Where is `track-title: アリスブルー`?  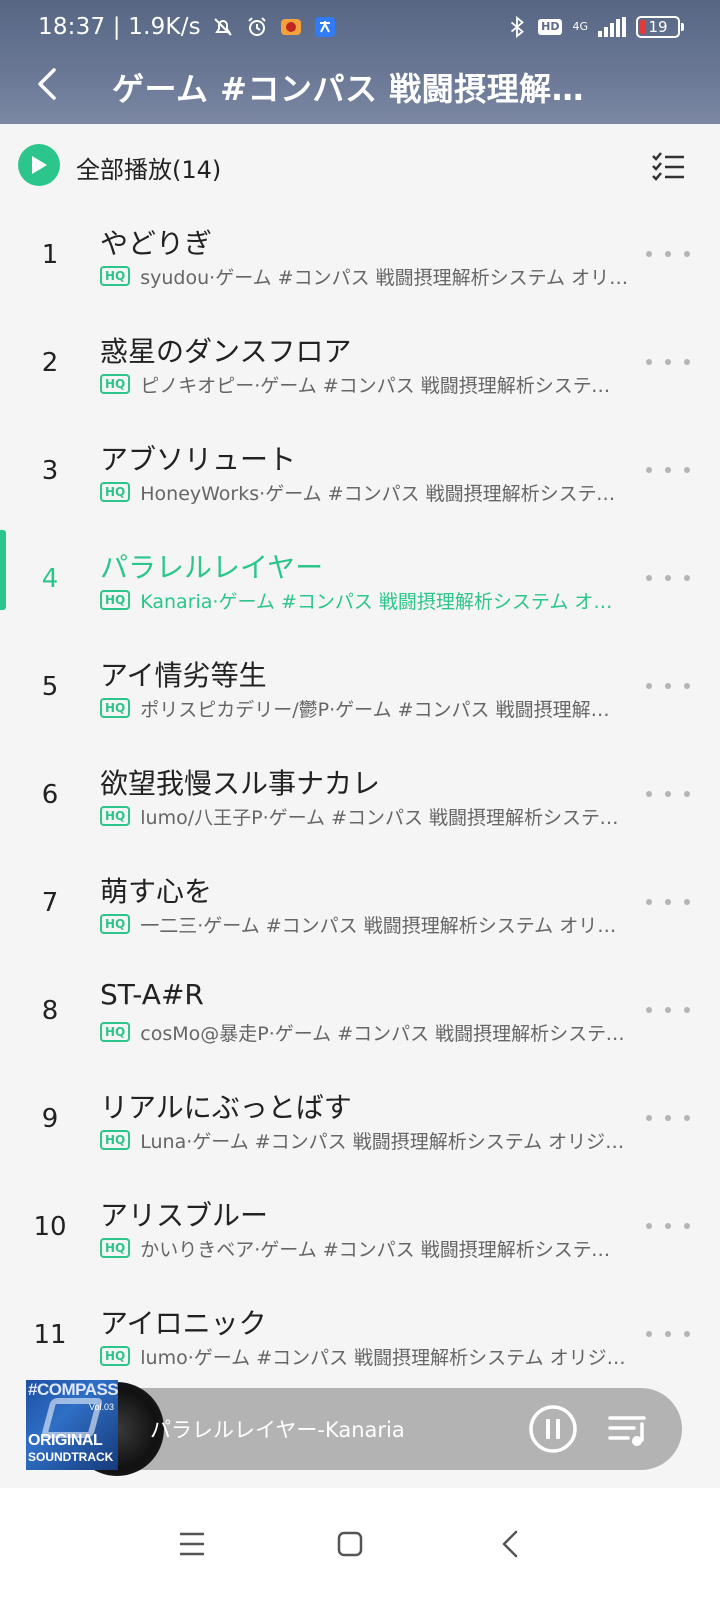
track-title: アリスブルー is located at coordinates (184, 1215).